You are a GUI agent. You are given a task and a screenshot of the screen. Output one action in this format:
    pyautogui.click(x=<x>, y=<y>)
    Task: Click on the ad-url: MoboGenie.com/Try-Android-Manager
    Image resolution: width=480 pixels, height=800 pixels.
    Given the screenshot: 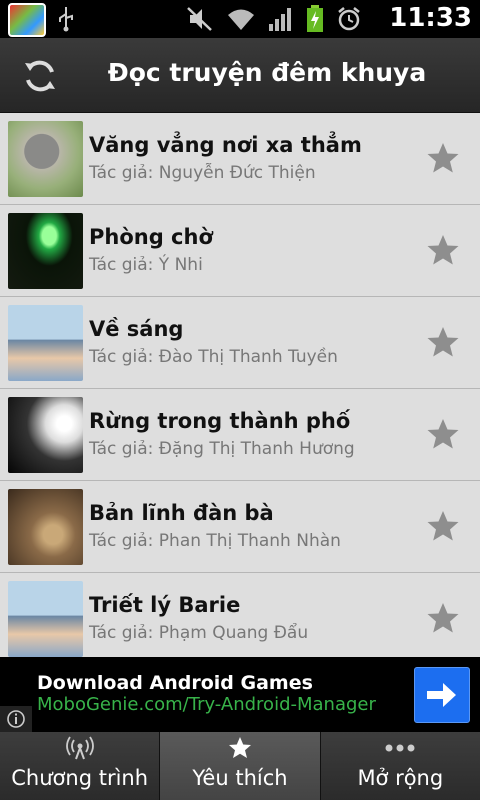 What is the action you would take?
    pyautogui.click(x=206, y=704)
    